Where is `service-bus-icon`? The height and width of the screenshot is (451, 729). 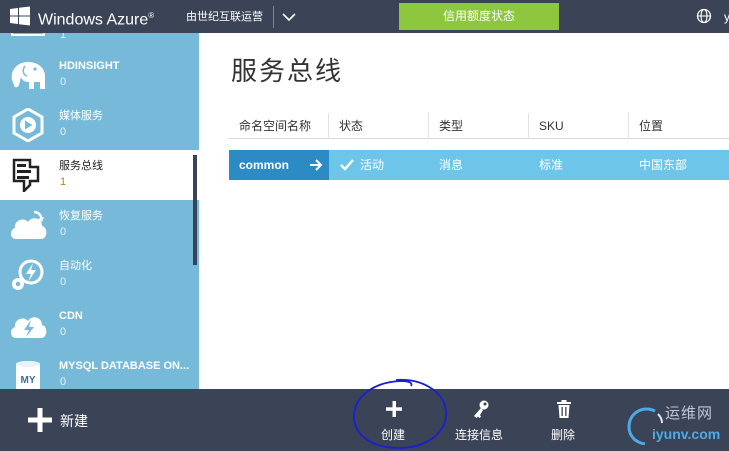 service-bus-icon is located at coordinates (26, 175).